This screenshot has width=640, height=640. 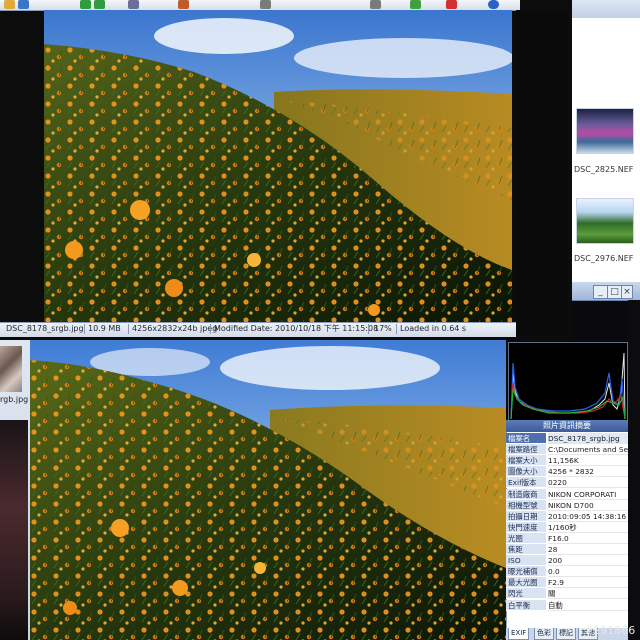 I want to click on monitor-edge, so click(x=634, y=470).